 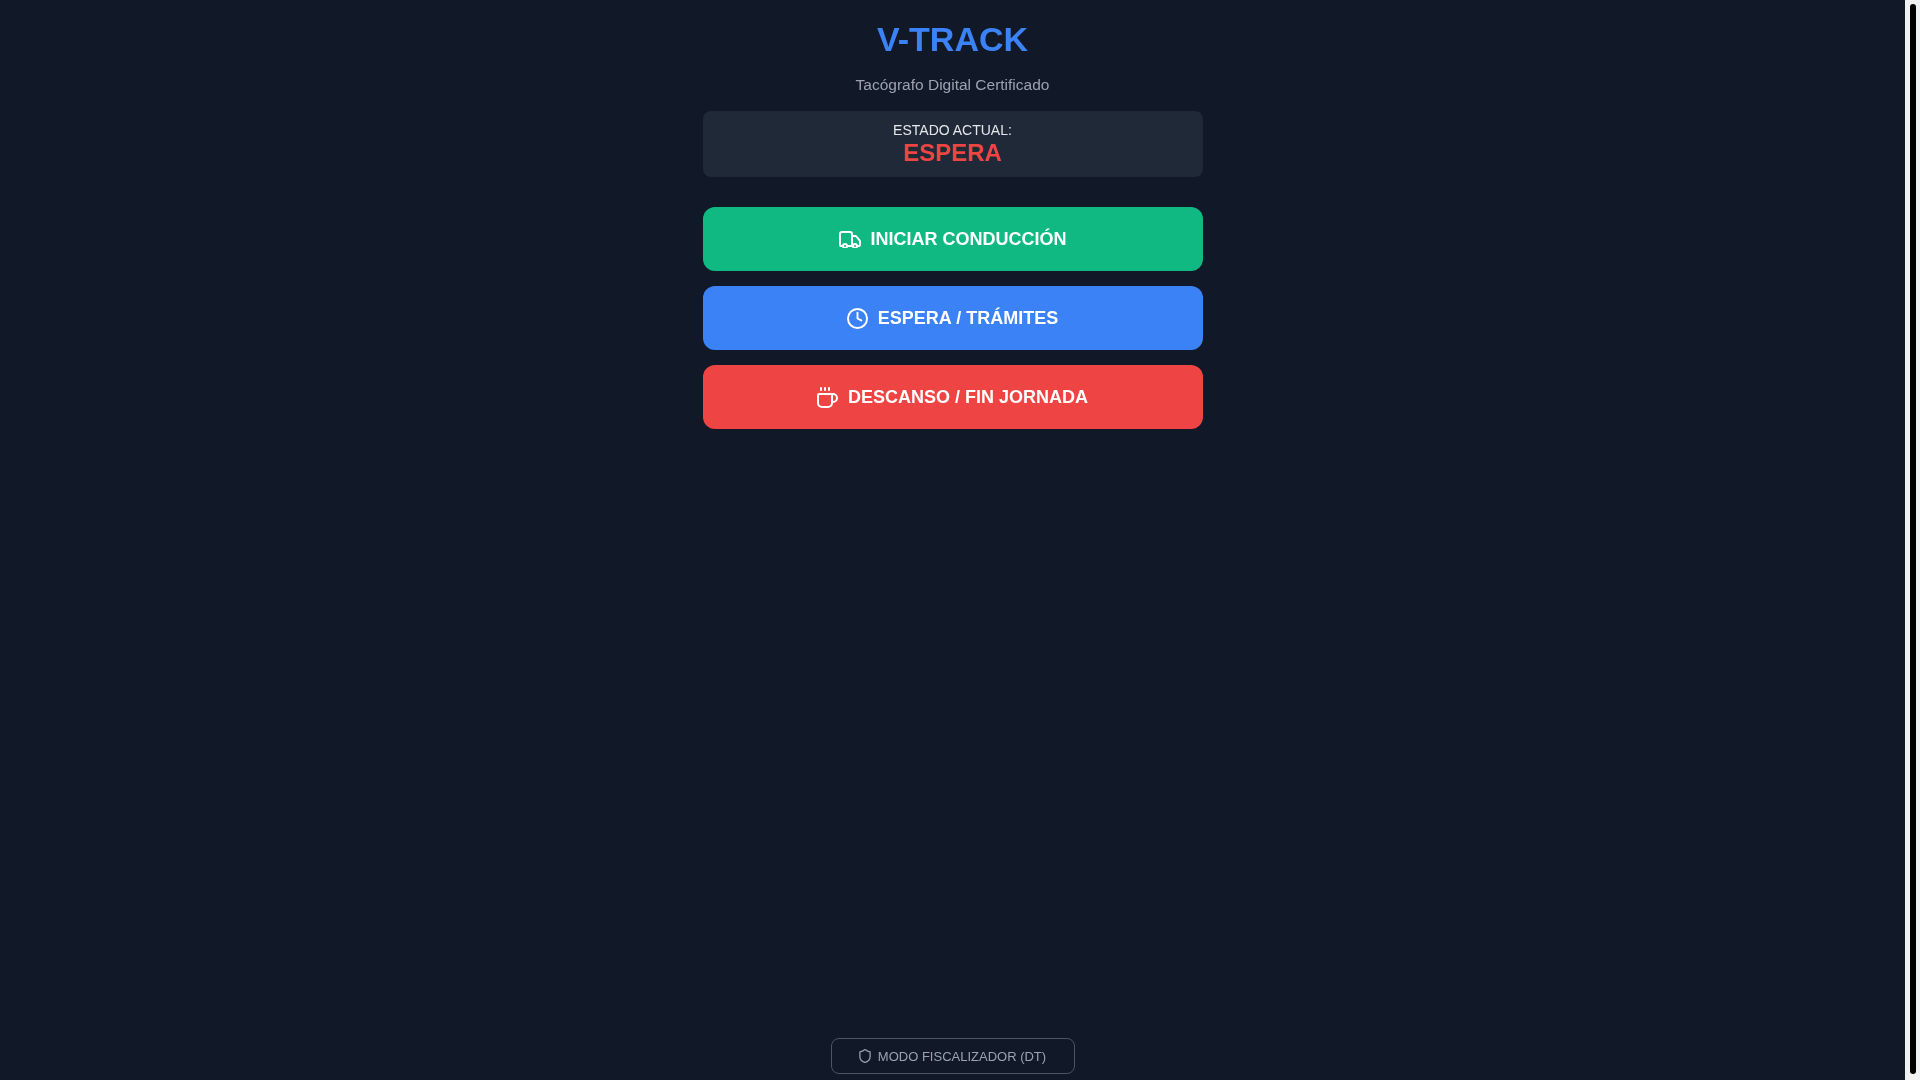 I want to click on clock-icon, so click(x=857, y=318).